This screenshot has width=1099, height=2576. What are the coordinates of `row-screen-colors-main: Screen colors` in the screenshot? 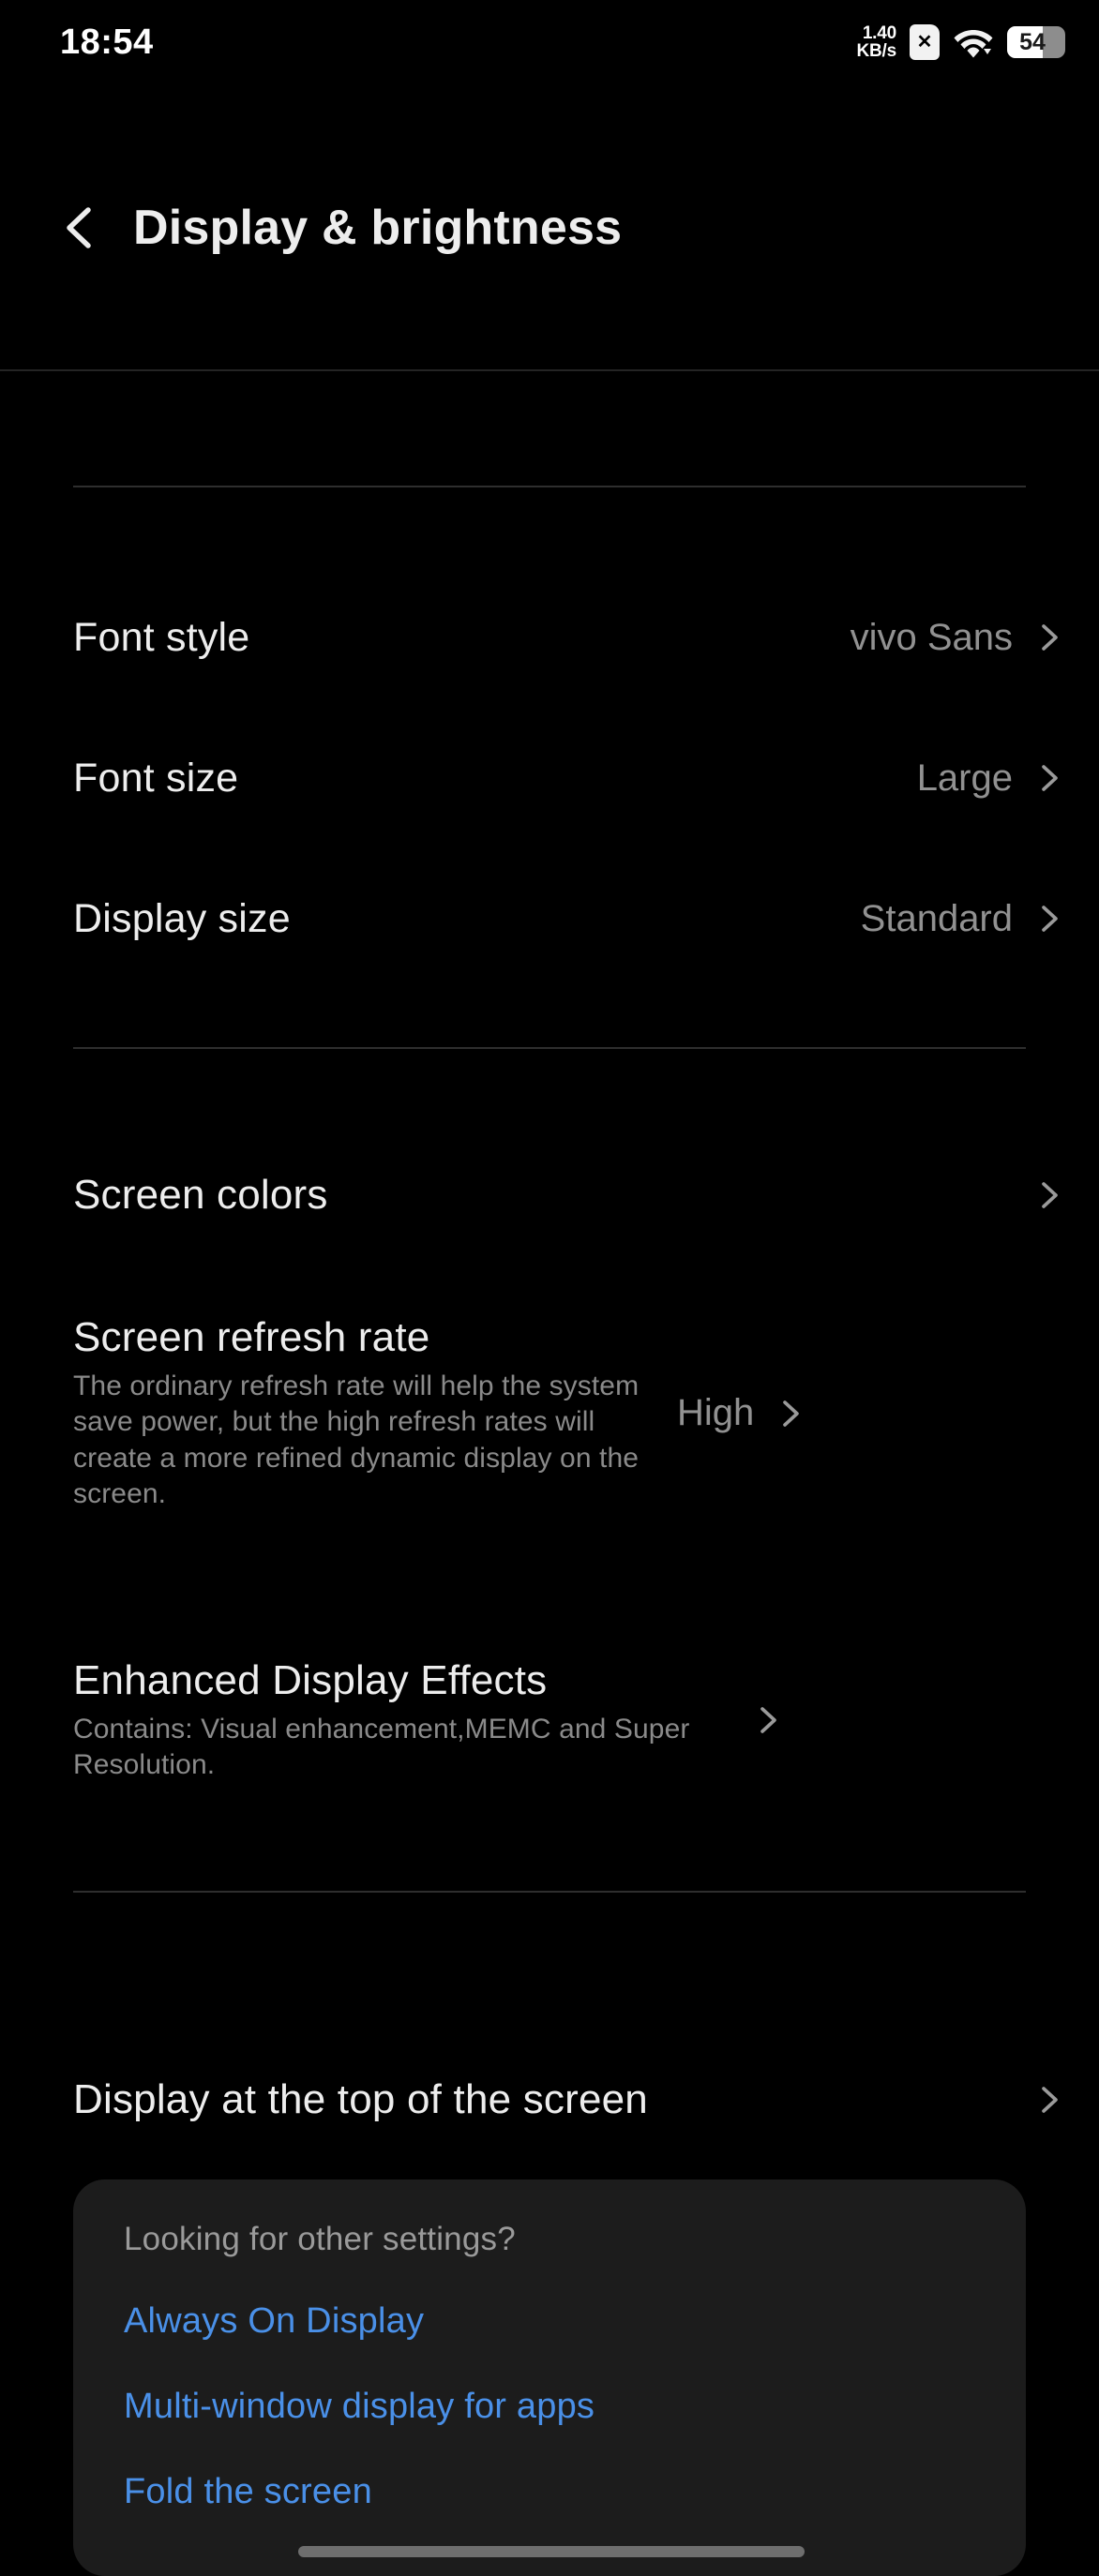 It's located at (542, 1195).